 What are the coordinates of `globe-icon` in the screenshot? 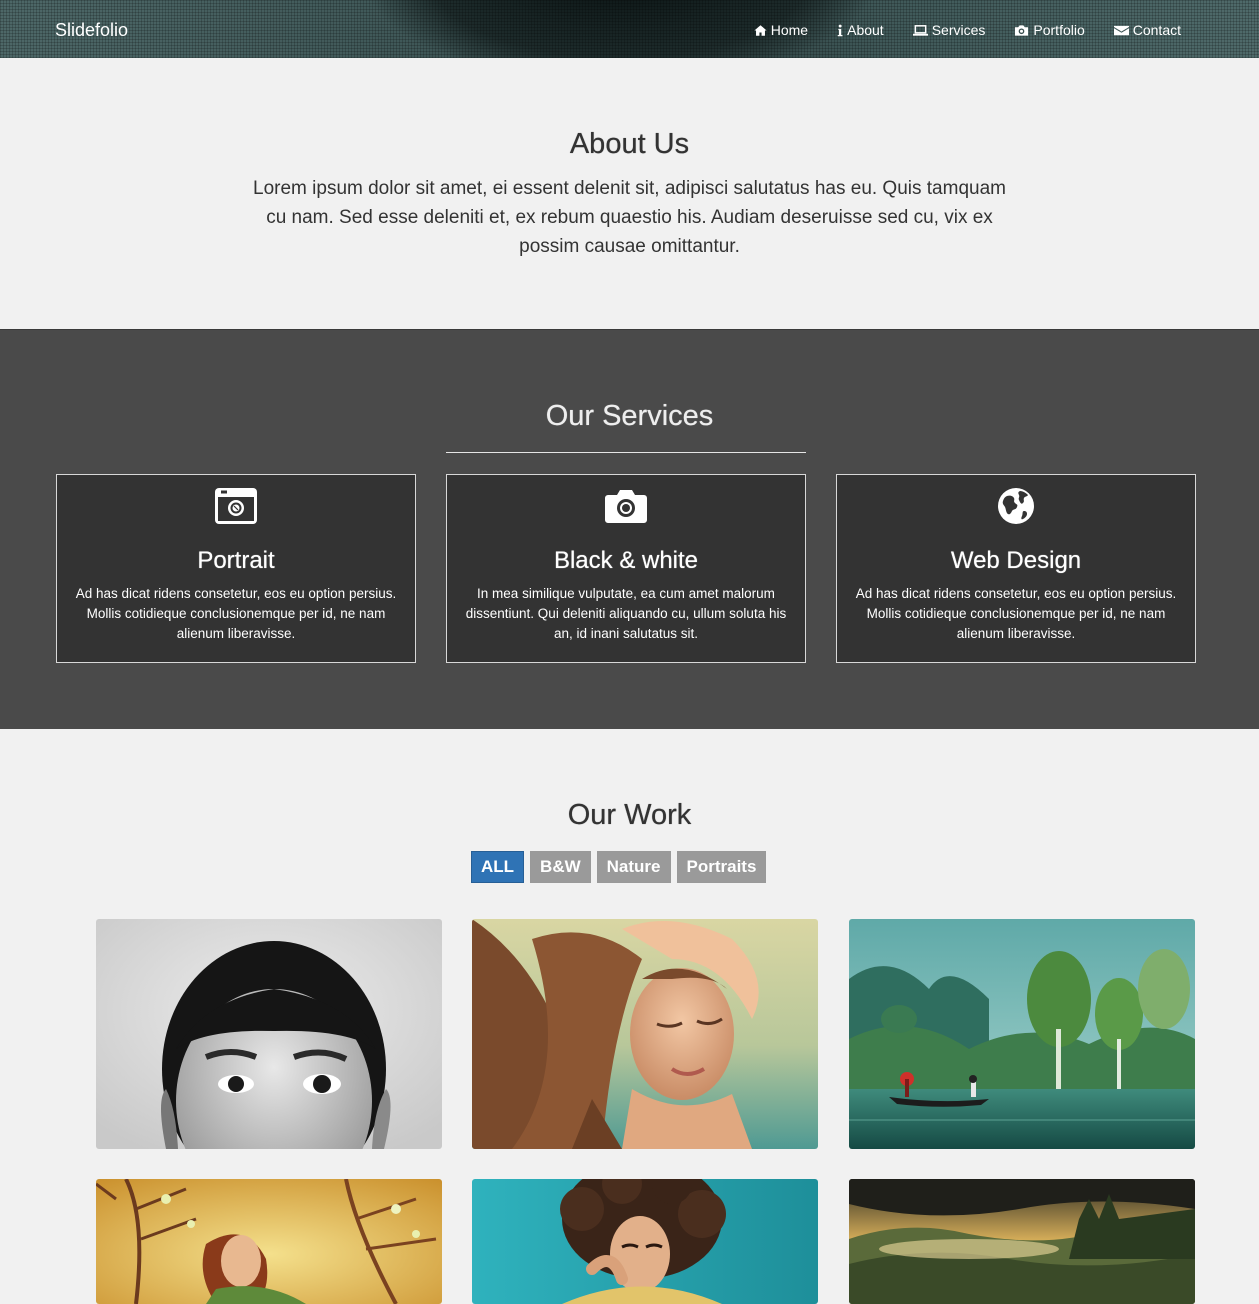 It's located at (1016, 506).